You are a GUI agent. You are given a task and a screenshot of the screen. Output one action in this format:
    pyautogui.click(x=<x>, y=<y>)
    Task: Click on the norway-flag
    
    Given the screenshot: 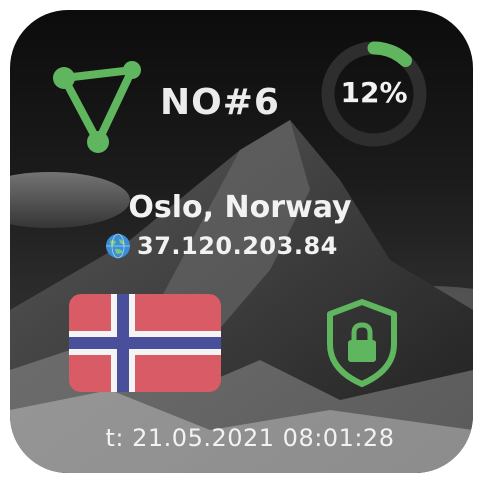 What is the action you would take?
    pyautogui.click(x=145, y=343)
    